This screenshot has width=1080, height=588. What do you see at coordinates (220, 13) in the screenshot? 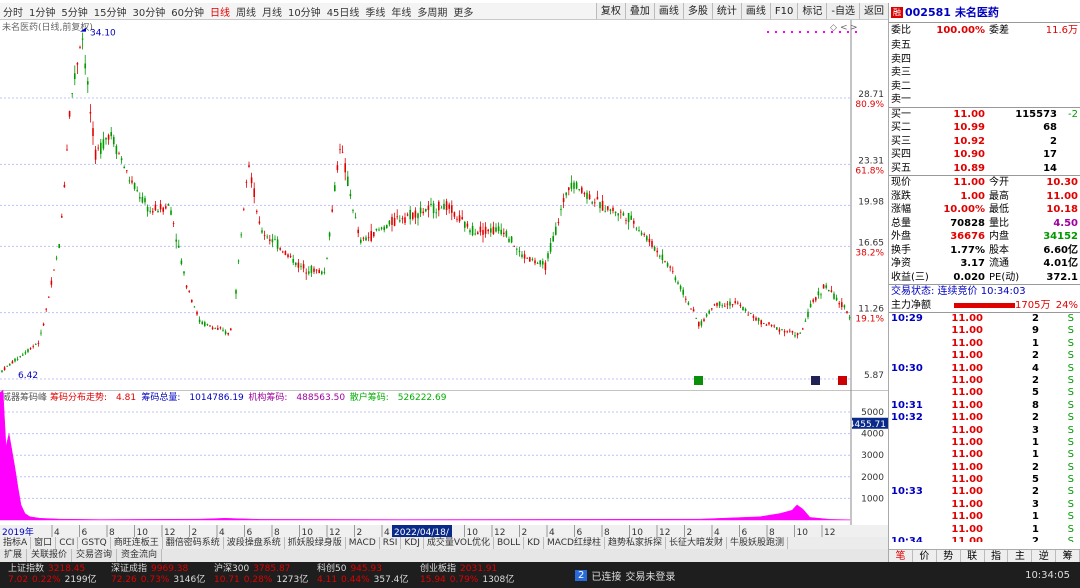
I see `period-tab: 日线` at bounding box center [220, 13].